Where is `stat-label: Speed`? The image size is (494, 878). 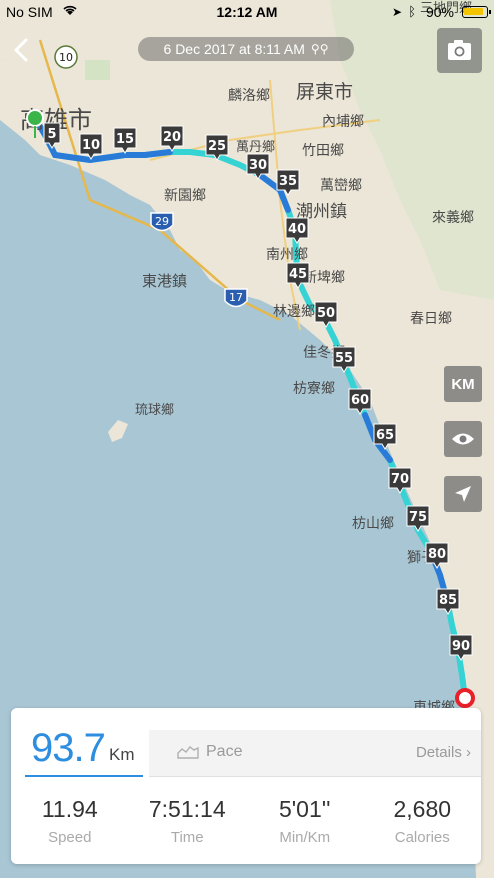
stat-label: Speed is located at coordinates (70, 837).